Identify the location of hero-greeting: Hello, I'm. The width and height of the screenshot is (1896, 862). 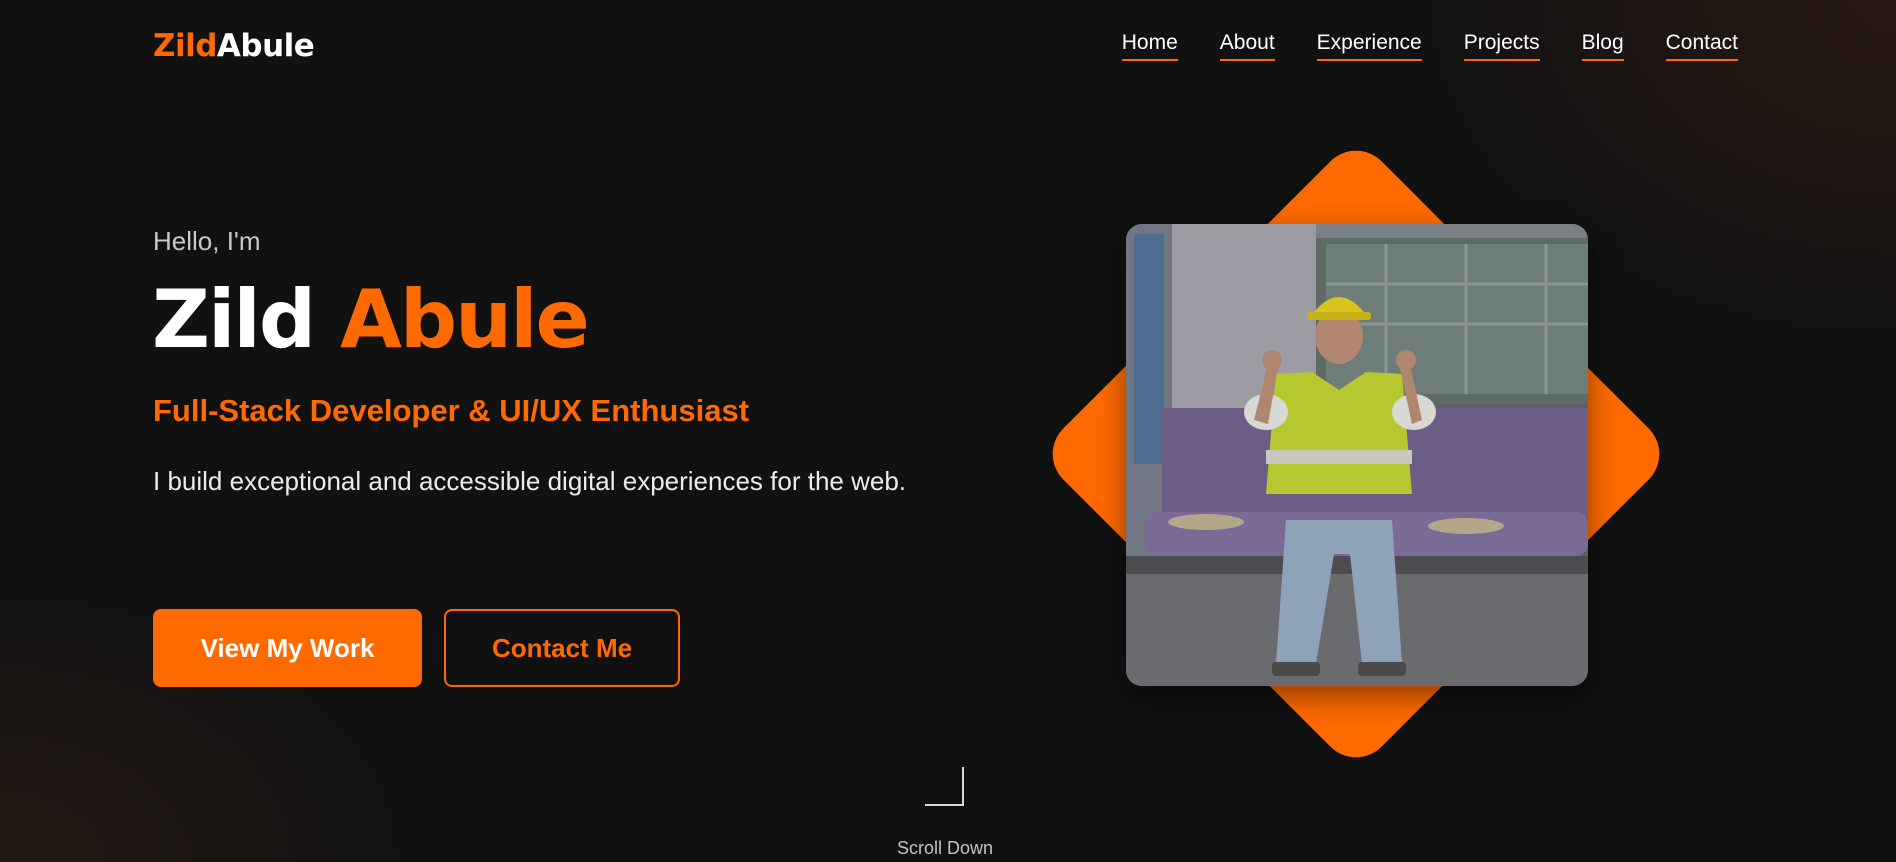
(207, 241).